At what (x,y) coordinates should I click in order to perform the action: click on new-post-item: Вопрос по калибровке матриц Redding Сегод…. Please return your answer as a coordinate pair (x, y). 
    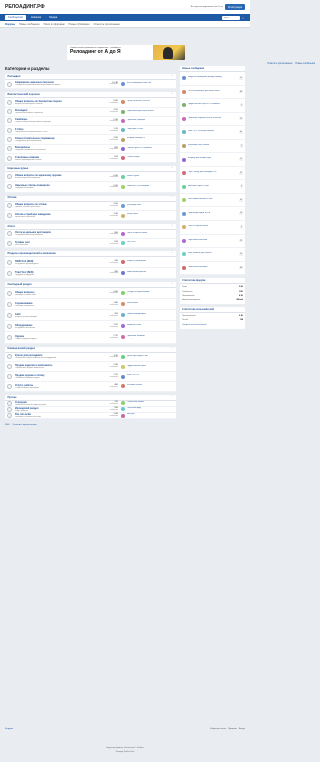
    Looking at the image, I should click on (212, 79).